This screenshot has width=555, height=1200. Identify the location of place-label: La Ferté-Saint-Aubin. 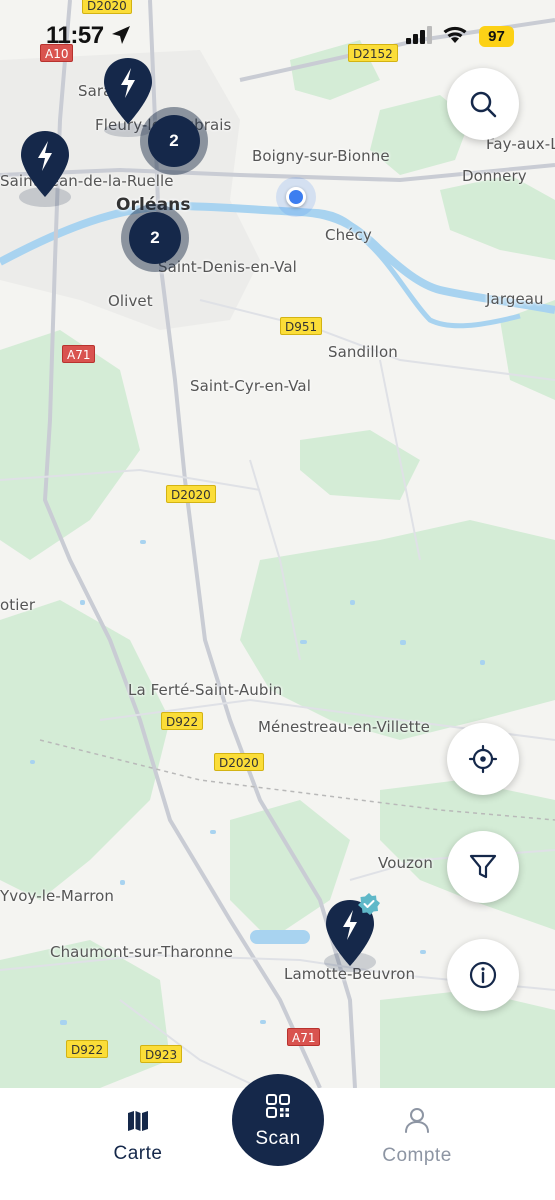
(205, 690).